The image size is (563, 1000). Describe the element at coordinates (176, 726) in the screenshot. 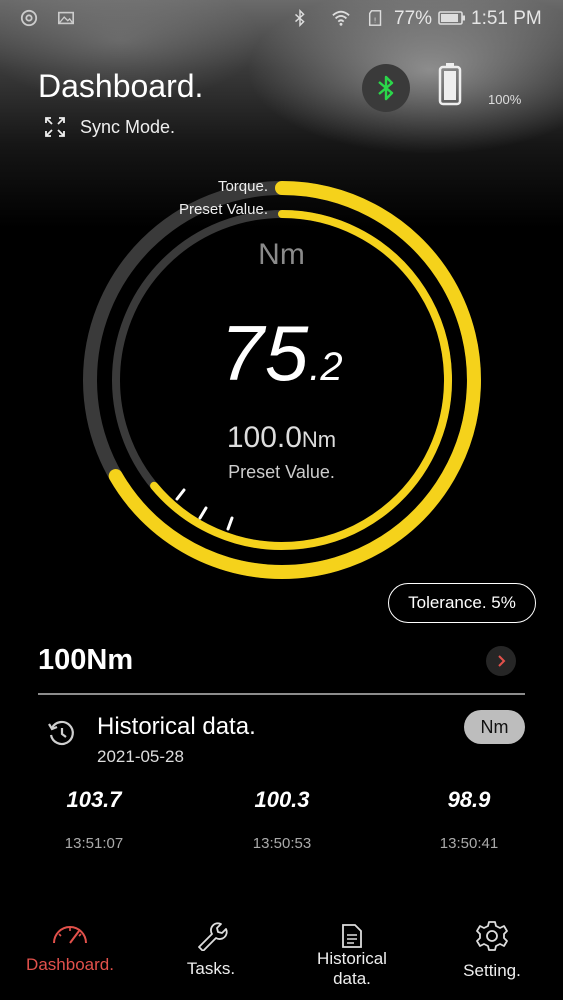

I see `history-title: Historical data.` at that location.